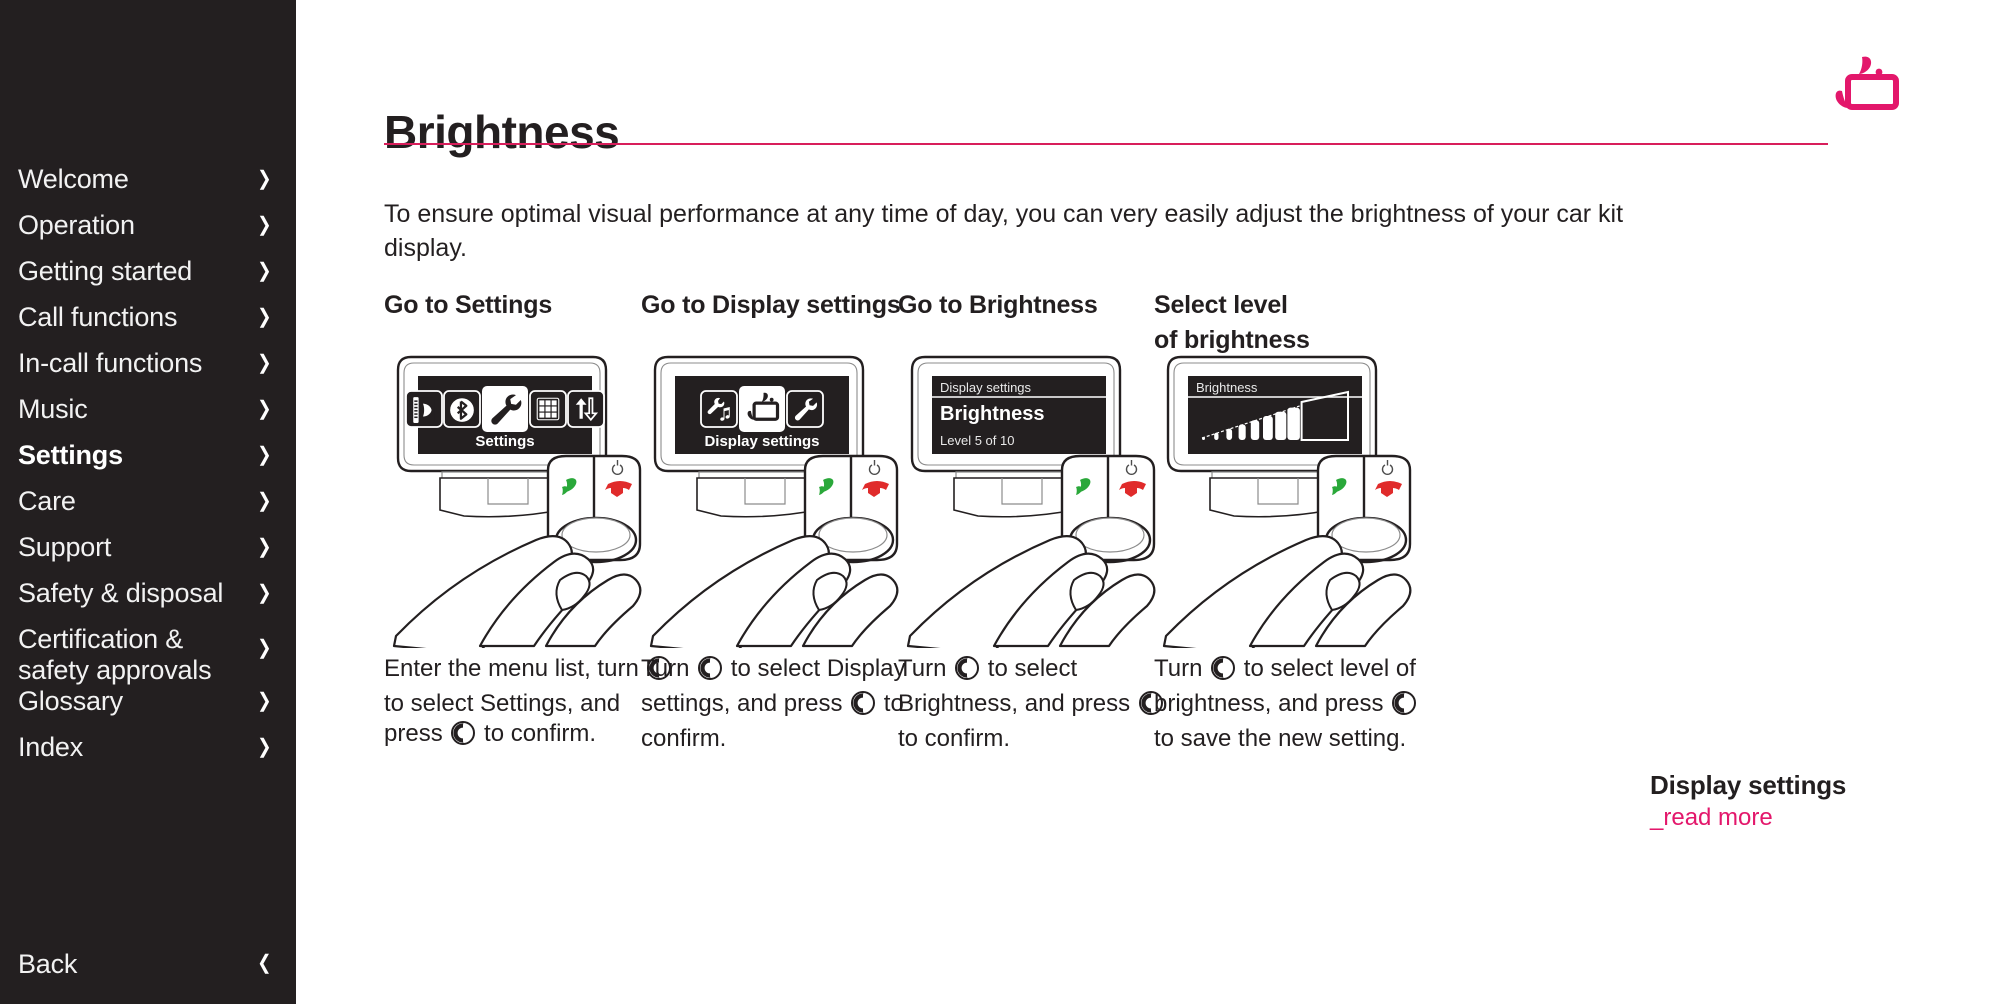  I want to click on sidebar-item-label: Certification & safety approvals, so click(115, 654).